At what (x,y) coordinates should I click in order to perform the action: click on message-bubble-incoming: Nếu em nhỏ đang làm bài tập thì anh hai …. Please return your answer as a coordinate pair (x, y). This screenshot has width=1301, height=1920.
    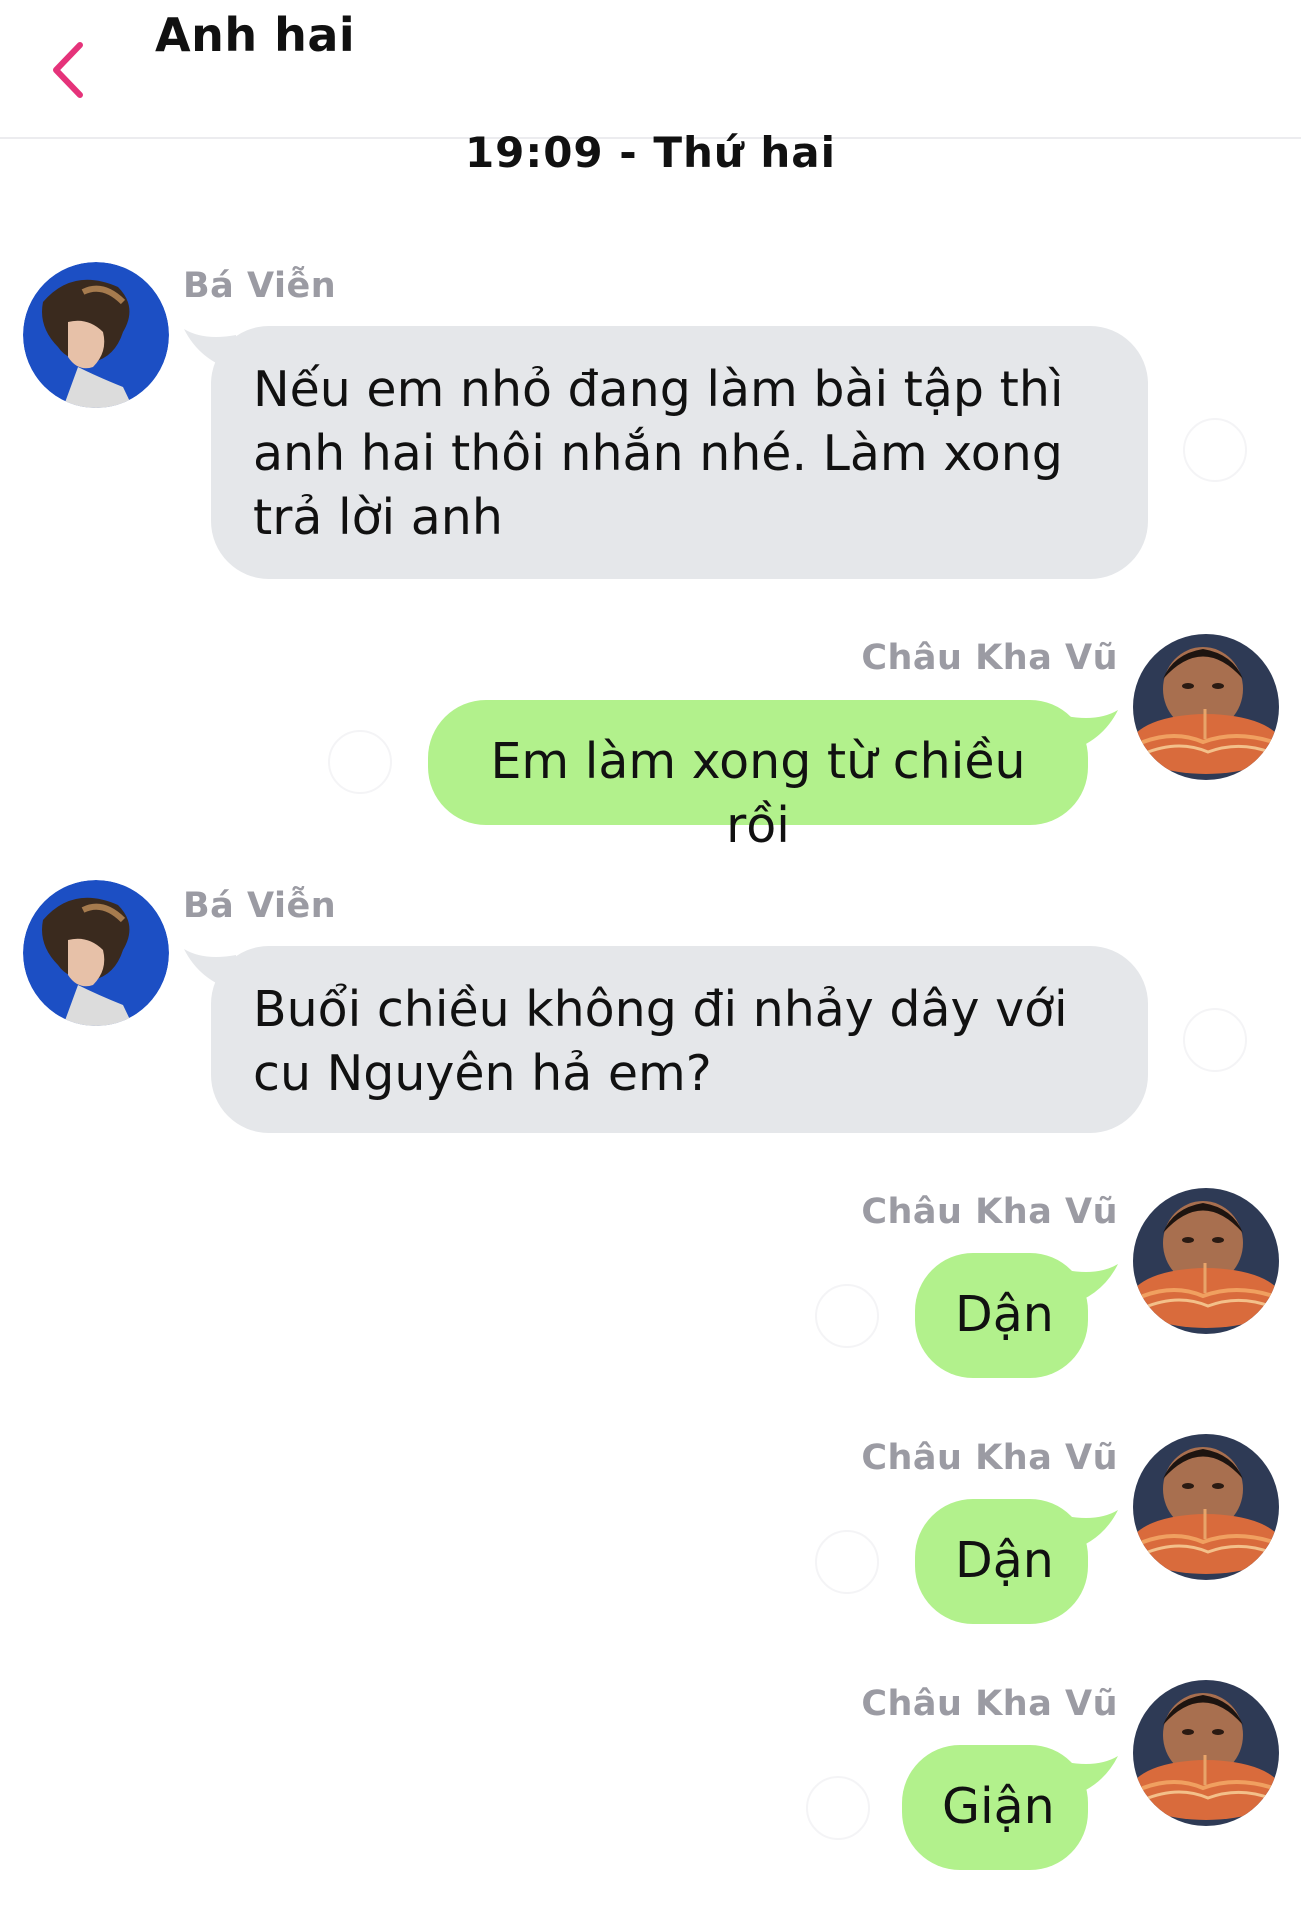
    Looking at the image, I should click on (679, 452).